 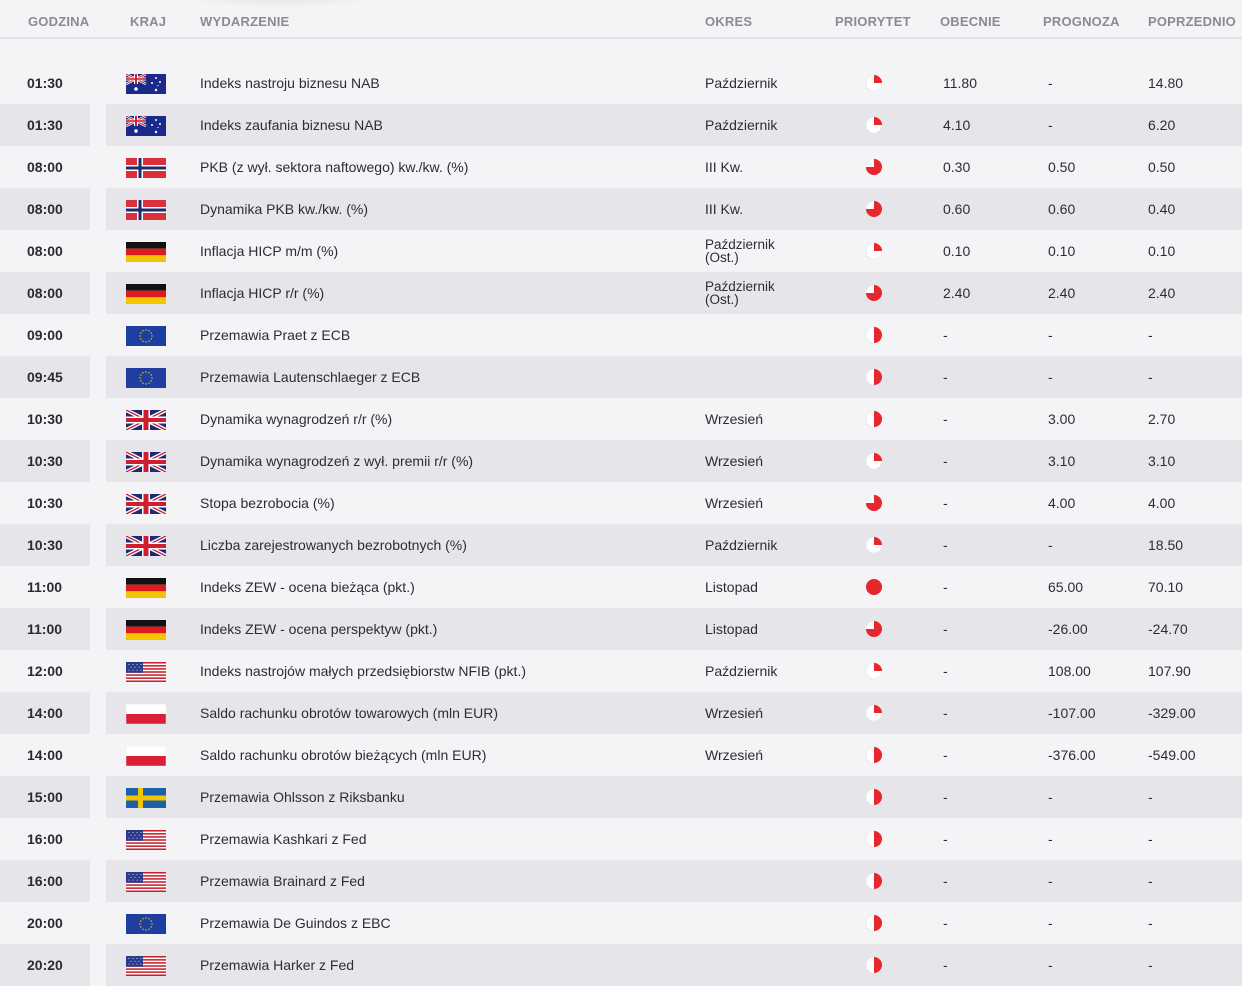 What do you see at coordinates (1062, 293) in the screenshot?
I see `event-forecast-value: 2.40` at bounding box center [1062, 293].